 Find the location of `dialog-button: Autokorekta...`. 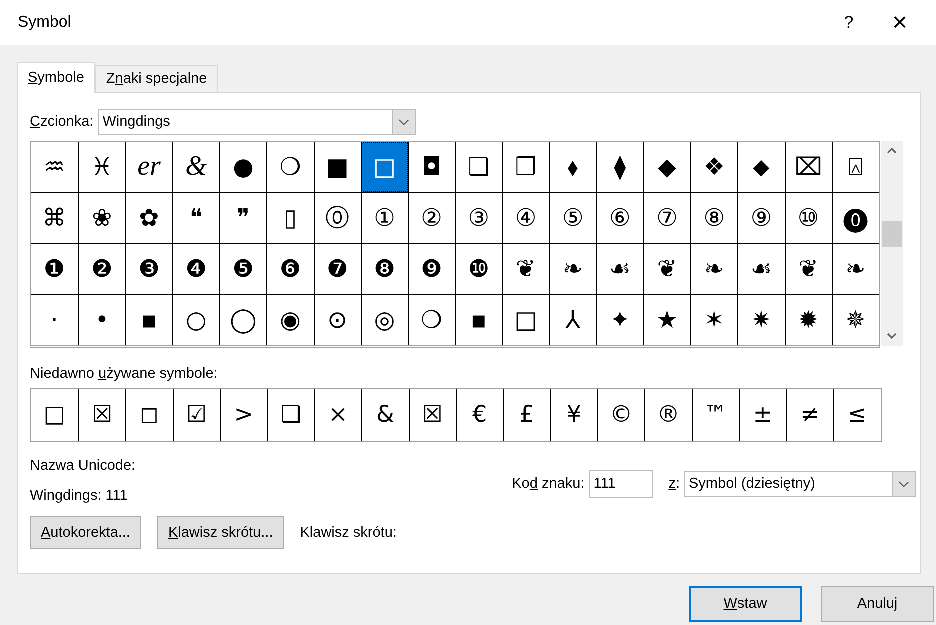

dialog-button: Autokorekta... is located at coordinates (86, 532).